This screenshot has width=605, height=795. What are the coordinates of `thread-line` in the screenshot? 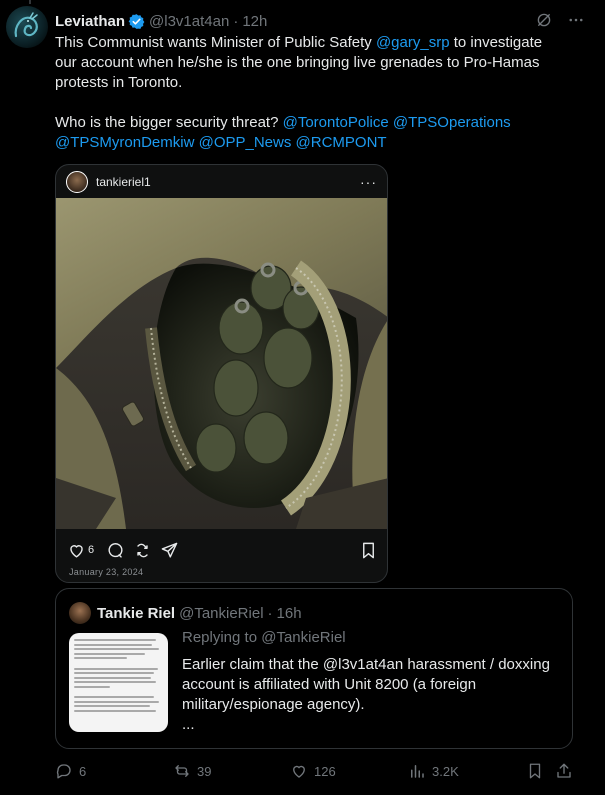 It's located at (30, 2).